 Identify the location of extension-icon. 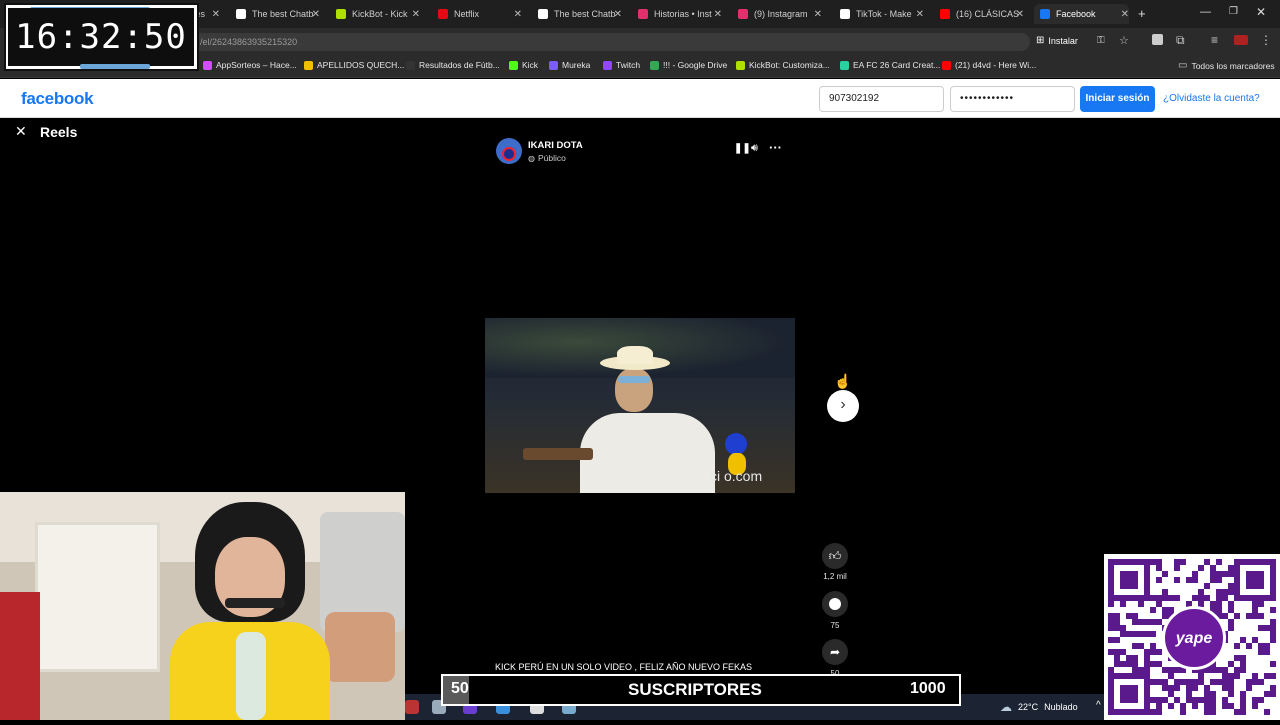
(1157, 39).